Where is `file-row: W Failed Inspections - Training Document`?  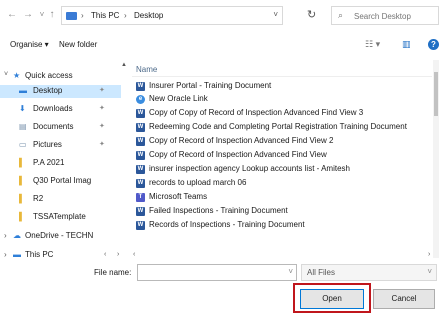
file-row: W Failed Inspections - Training Document is located at coordinates (282, 211).